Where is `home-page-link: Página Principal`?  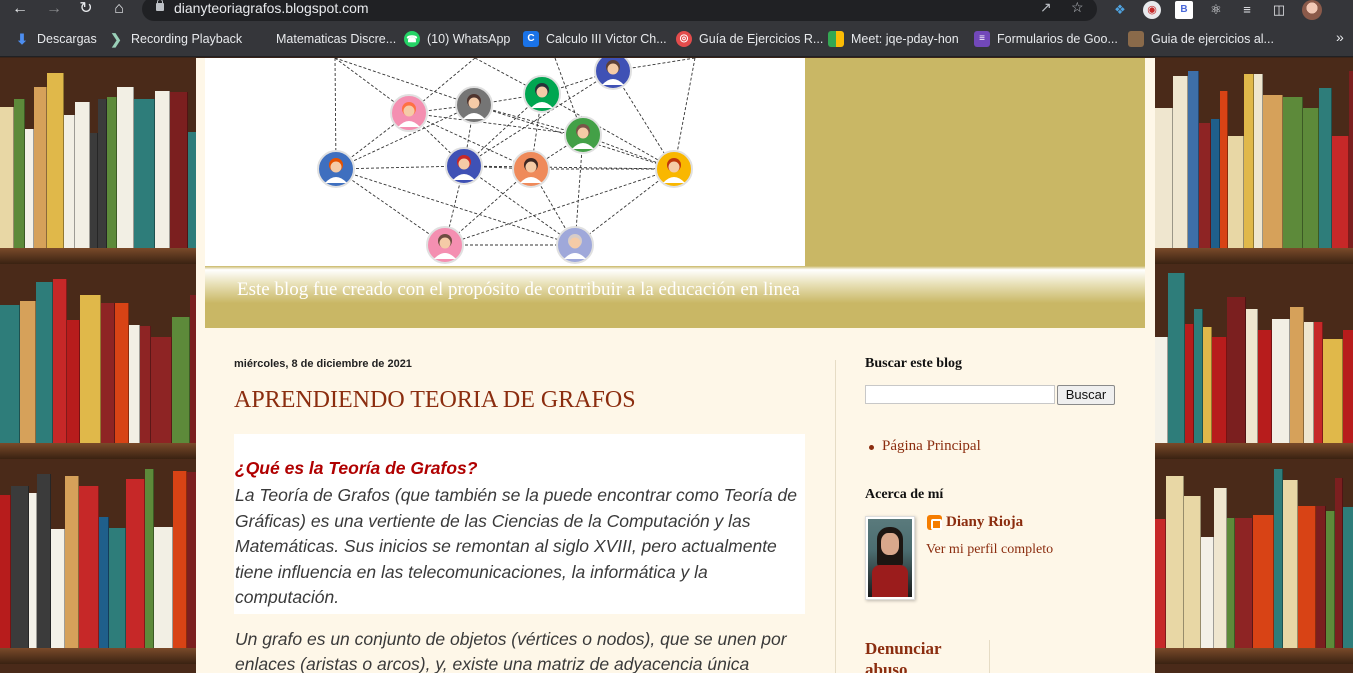 home-page-link: Página Principal is located at coordinates (931, 446).